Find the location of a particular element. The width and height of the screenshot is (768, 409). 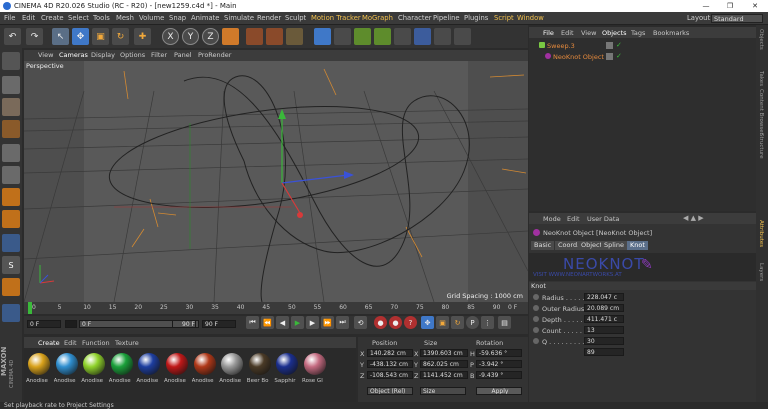

coordinate-mode-dropdown: Object (Rel) is located at coordinates (390, 391).